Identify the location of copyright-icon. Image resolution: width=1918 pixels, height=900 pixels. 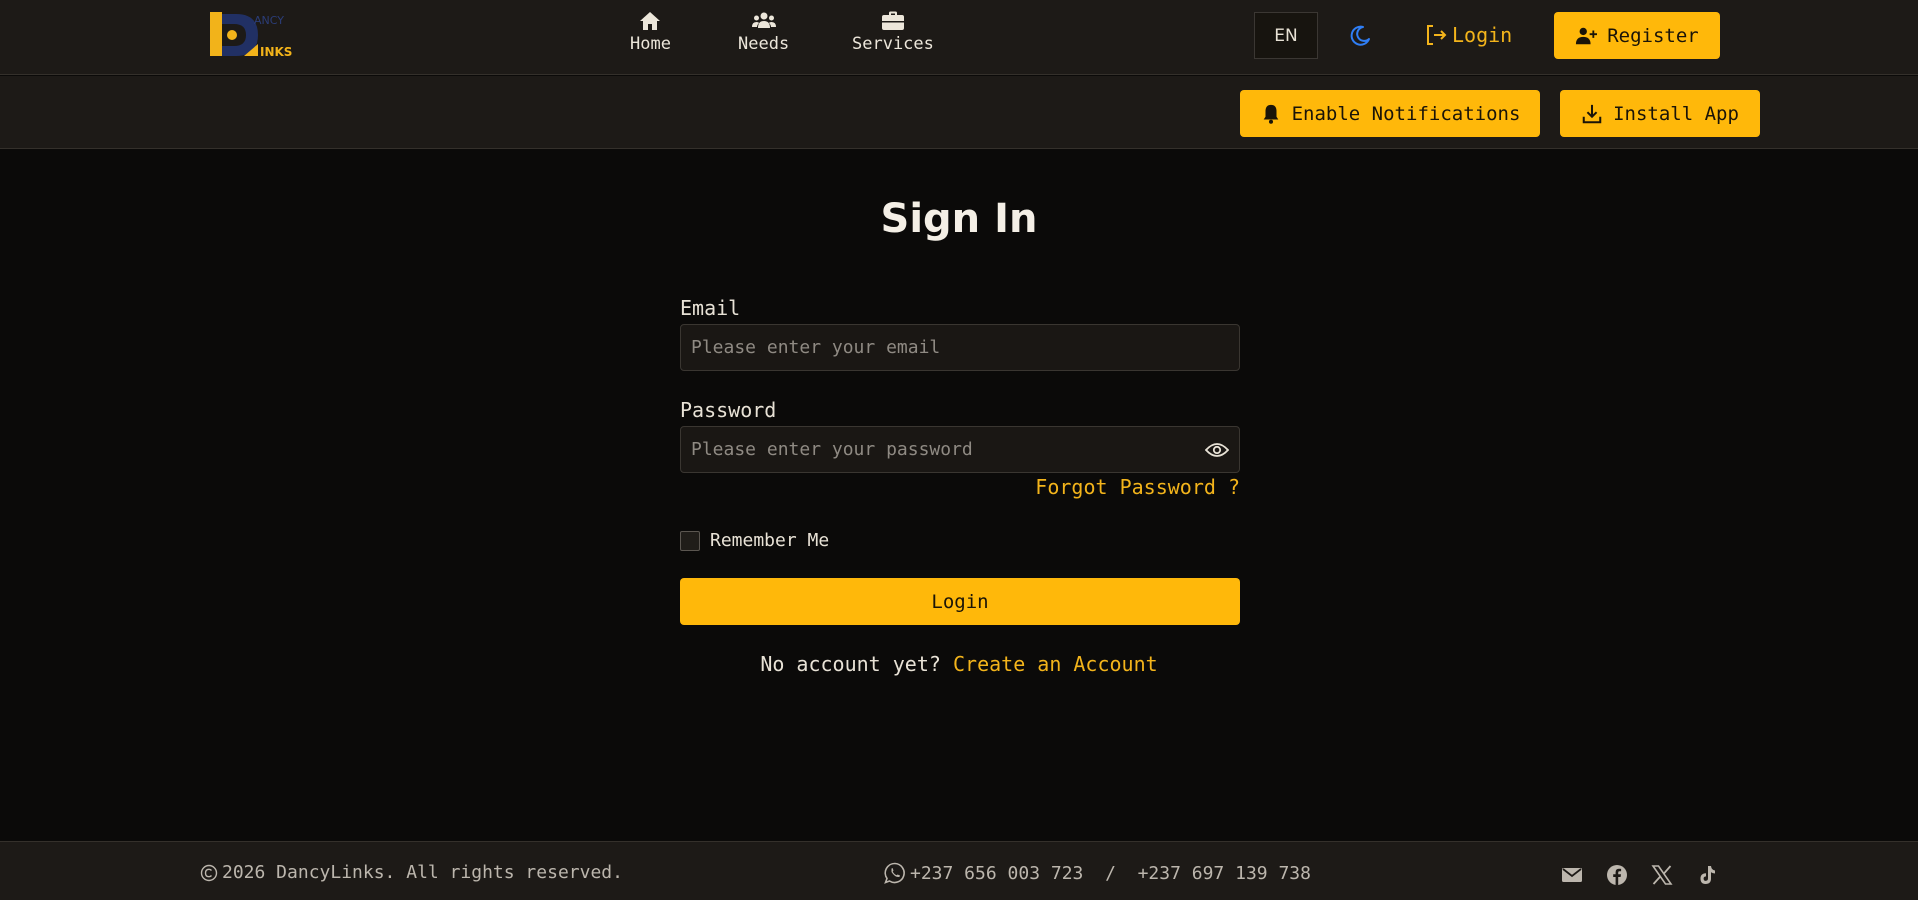
(209, 872).